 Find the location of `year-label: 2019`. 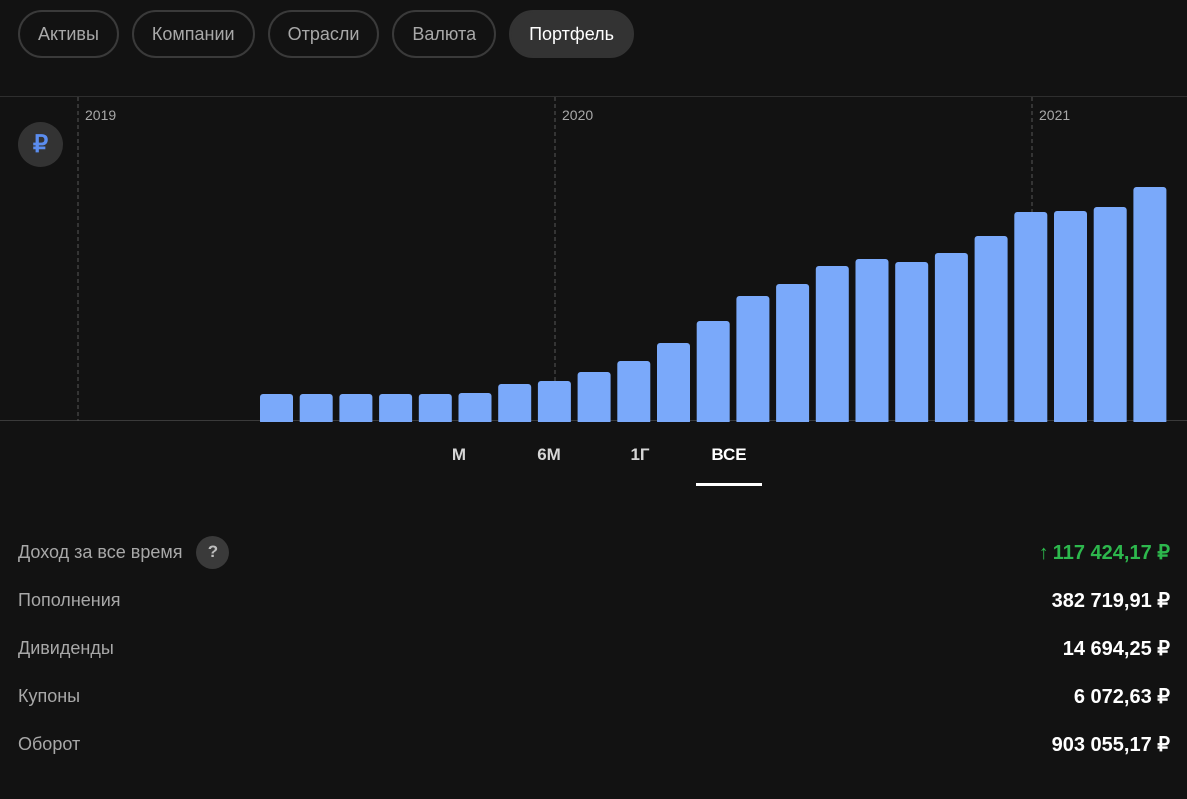

year-label: 2019 is located at coordinates (100, 115).